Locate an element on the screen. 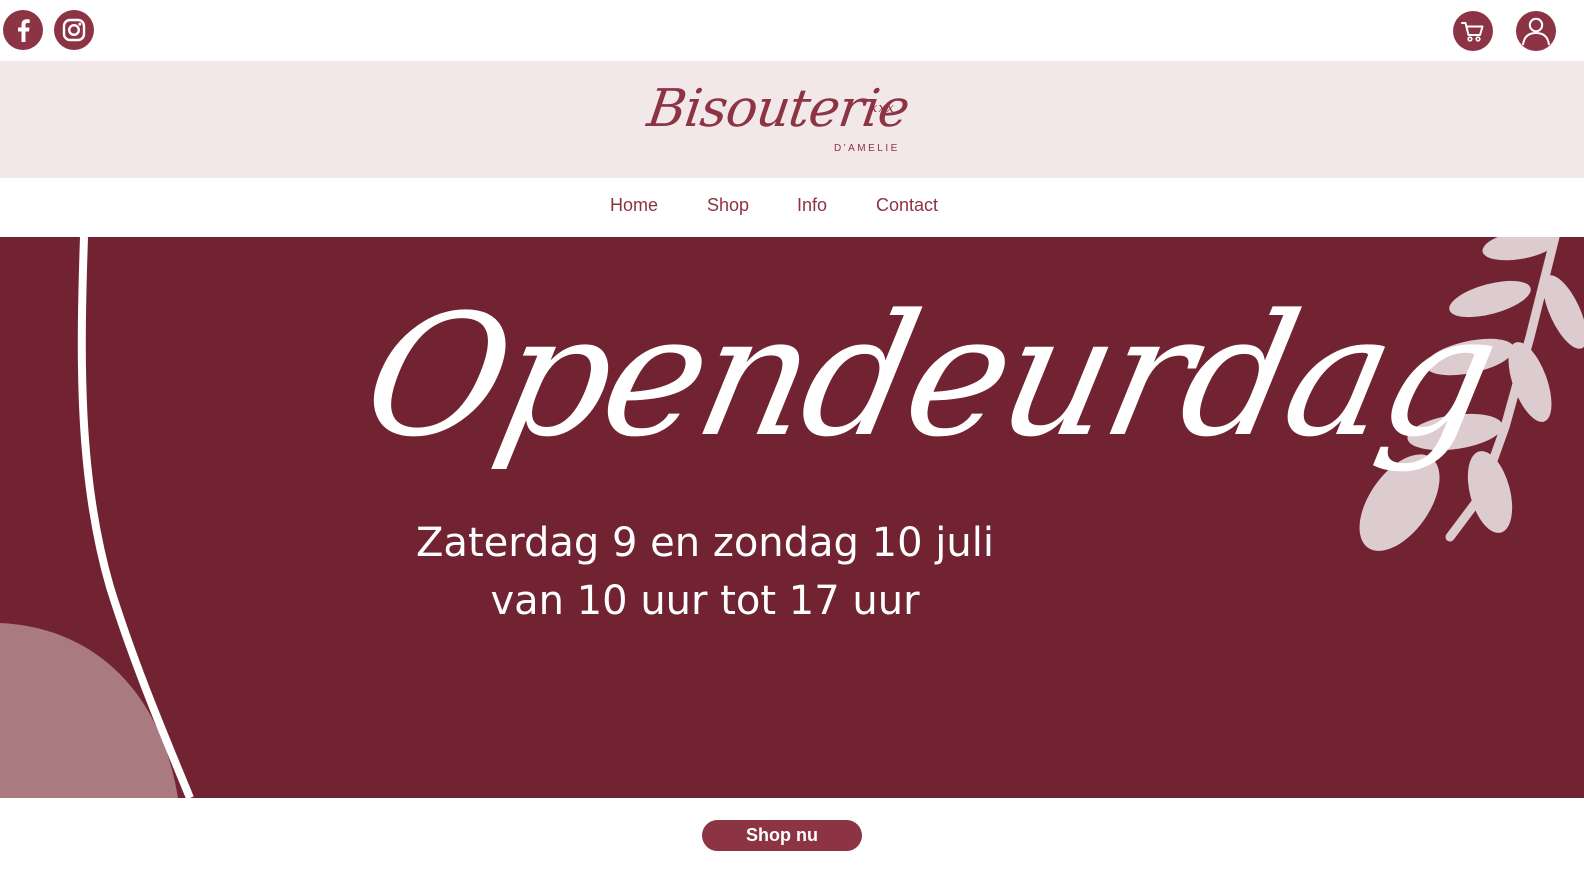  cart-glyph is located at coordinates (1472, 32).